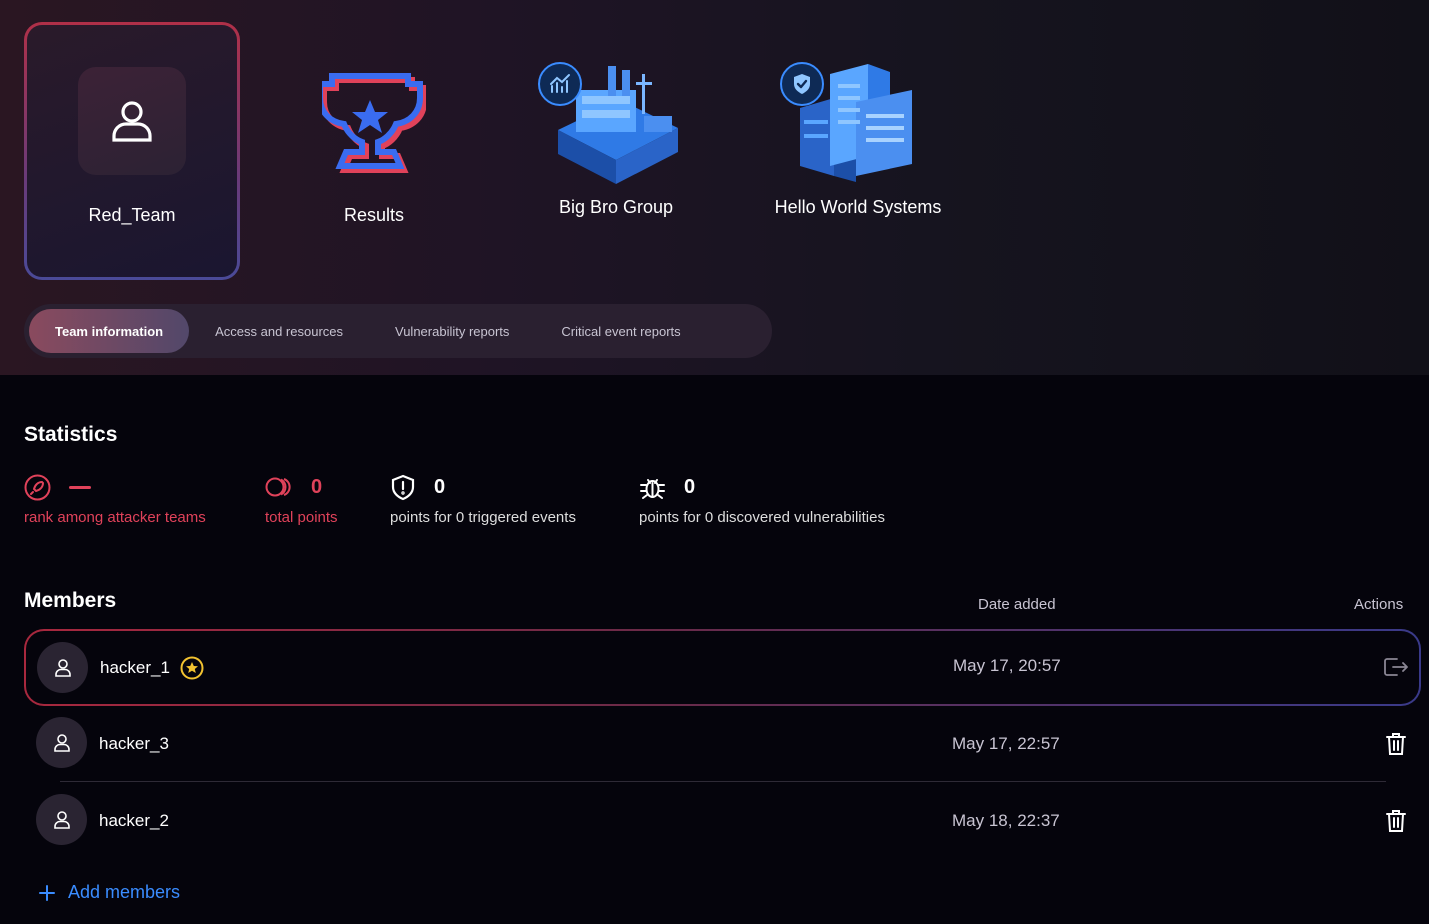  I want to click on team-card-label: Hello World Systems, so click(858, 207).